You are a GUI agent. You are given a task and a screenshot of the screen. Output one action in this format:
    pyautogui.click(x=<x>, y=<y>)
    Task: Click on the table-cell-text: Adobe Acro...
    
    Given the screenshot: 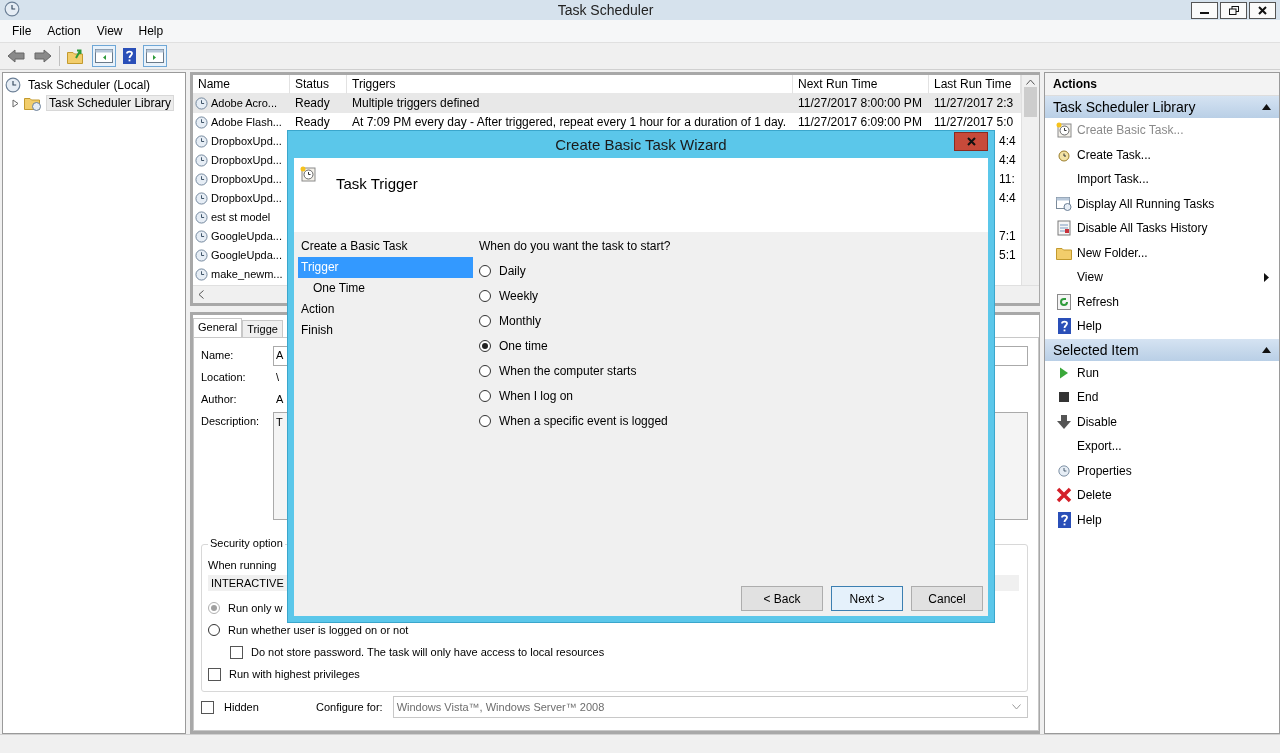 What is the action you would take?
    pyautogui.click(x=244, y=103)
    